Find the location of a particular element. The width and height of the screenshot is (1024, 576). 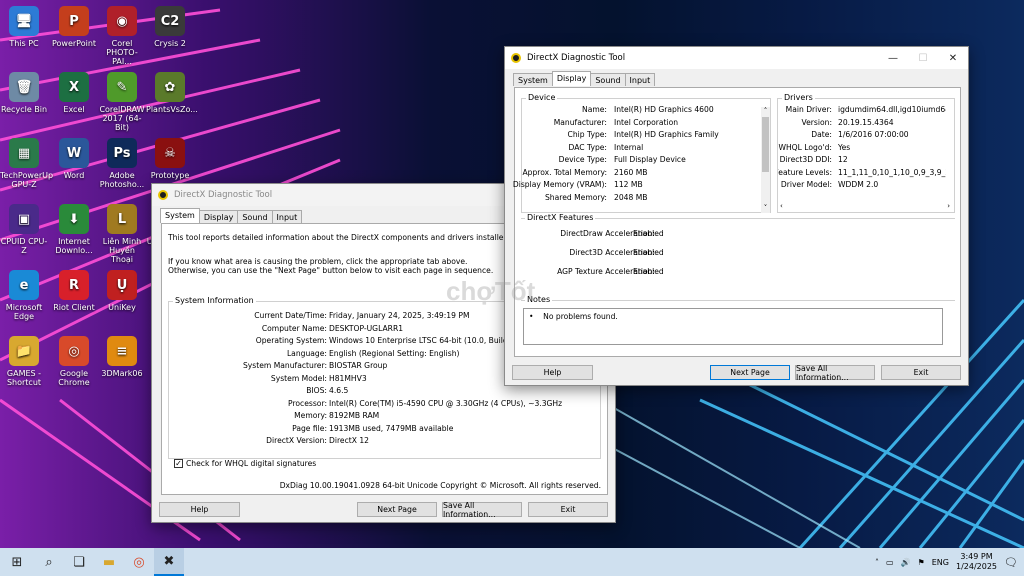

driver-info-value: 12 is located at coordinates (843, 159).